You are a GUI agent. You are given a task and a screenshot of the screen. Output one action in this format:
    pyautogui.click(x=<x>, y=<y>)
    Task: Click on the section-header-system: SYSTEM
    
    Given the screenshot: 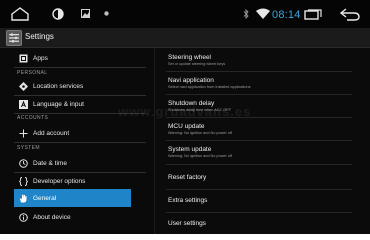 What is the action you would take?
    pyautogui.click(x=28, y=148)
    